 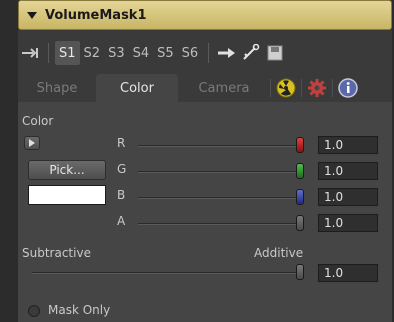 I want to click on info-icon, so click(x=348, y=88).